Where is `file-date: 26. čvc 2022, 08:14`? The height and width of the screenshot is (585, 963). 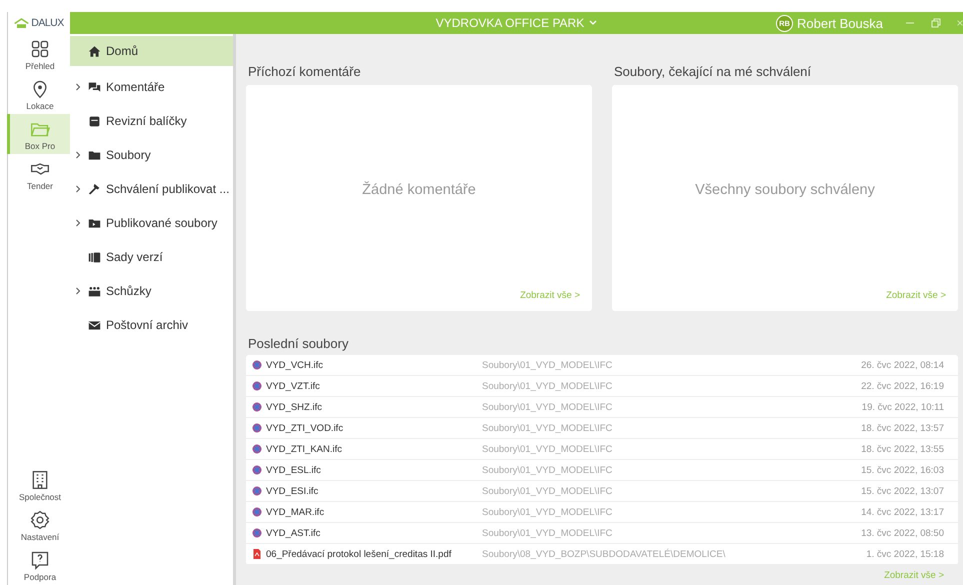
file-date: 26. čvc 2022, 08:14 is located at coordinates (902, 365).